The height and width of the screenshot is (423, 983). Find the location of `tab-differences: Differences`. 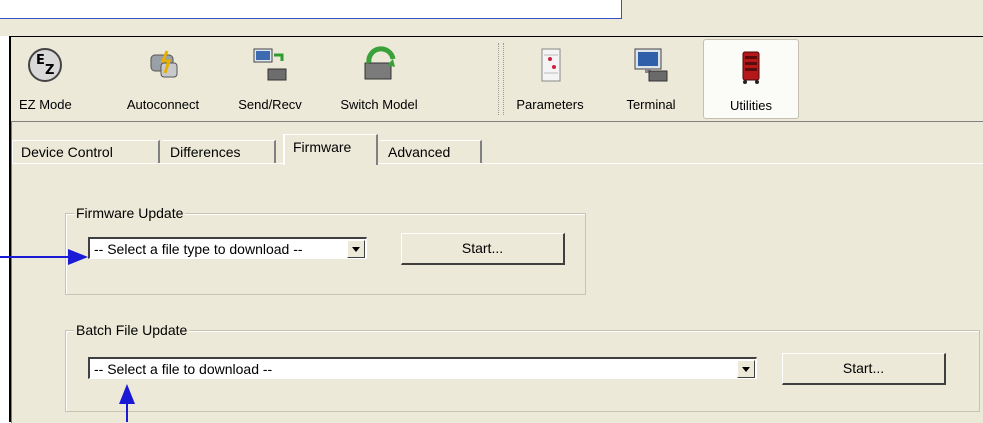

tab-differences: Differences is located at coordinates (219, 152).